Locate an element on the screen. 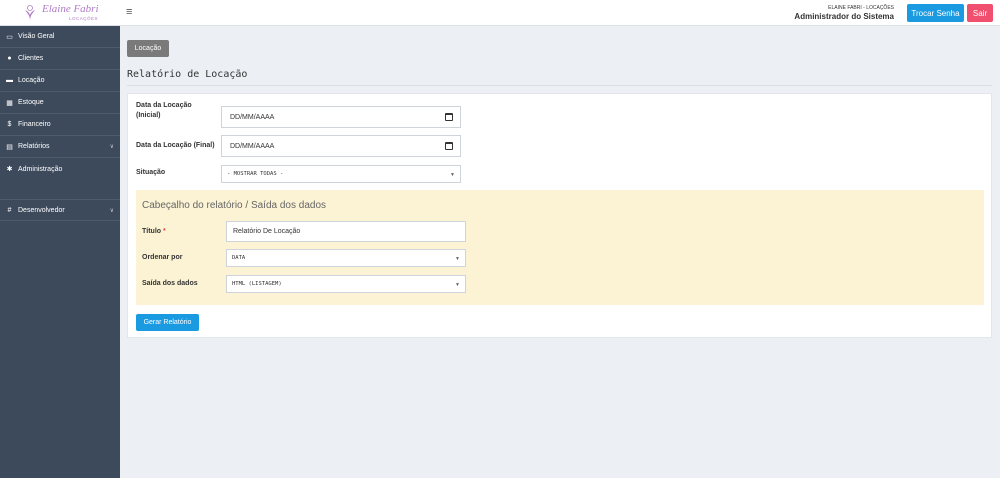 The width and height of the screenshot is (1000, 478). sidebar-item-label: Estoque is located at coordinates (31, 102).